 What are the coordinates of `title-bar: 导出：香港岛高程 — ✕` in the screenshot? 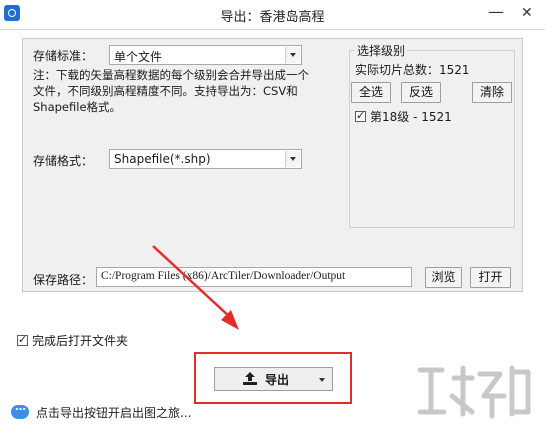 It's located at (272, 14).